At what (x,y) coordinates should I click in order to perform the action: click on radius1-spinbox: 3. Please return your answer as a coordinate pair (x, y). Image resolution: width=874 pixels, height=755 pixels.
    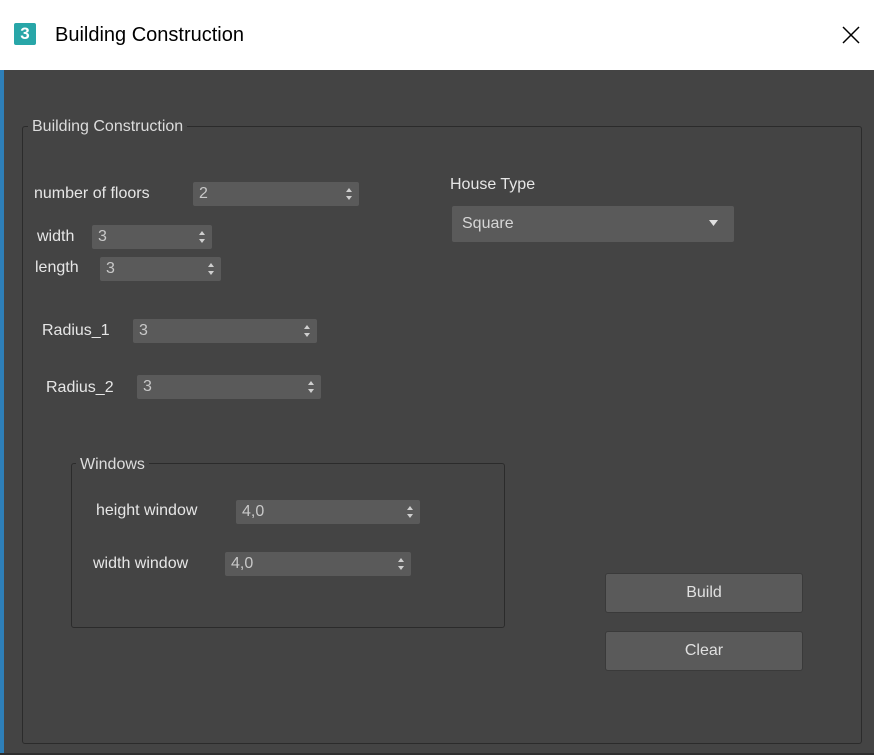
    Looking at the image, I should click on (225, 331).